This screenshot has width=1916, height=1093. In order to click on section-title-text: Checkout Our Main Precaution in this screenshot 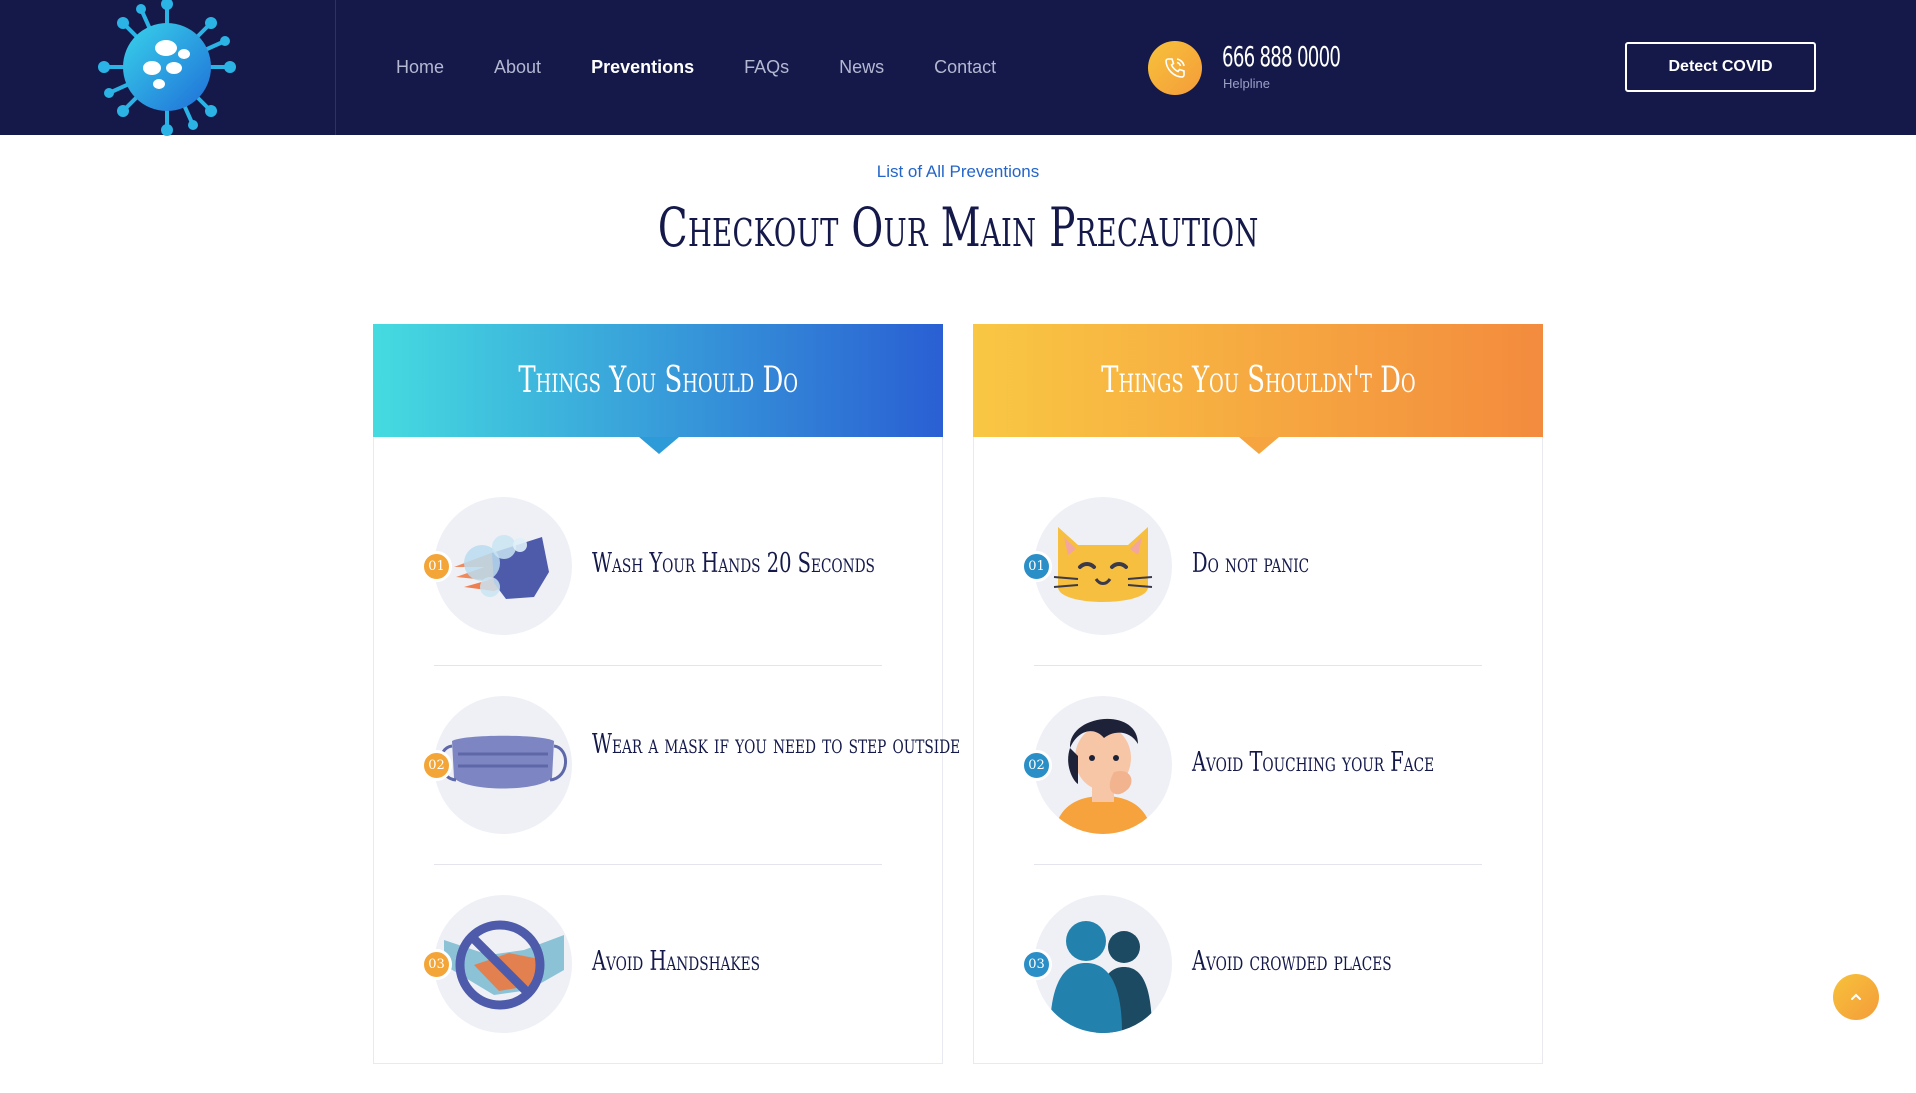, I will do `click(958, 227)`.